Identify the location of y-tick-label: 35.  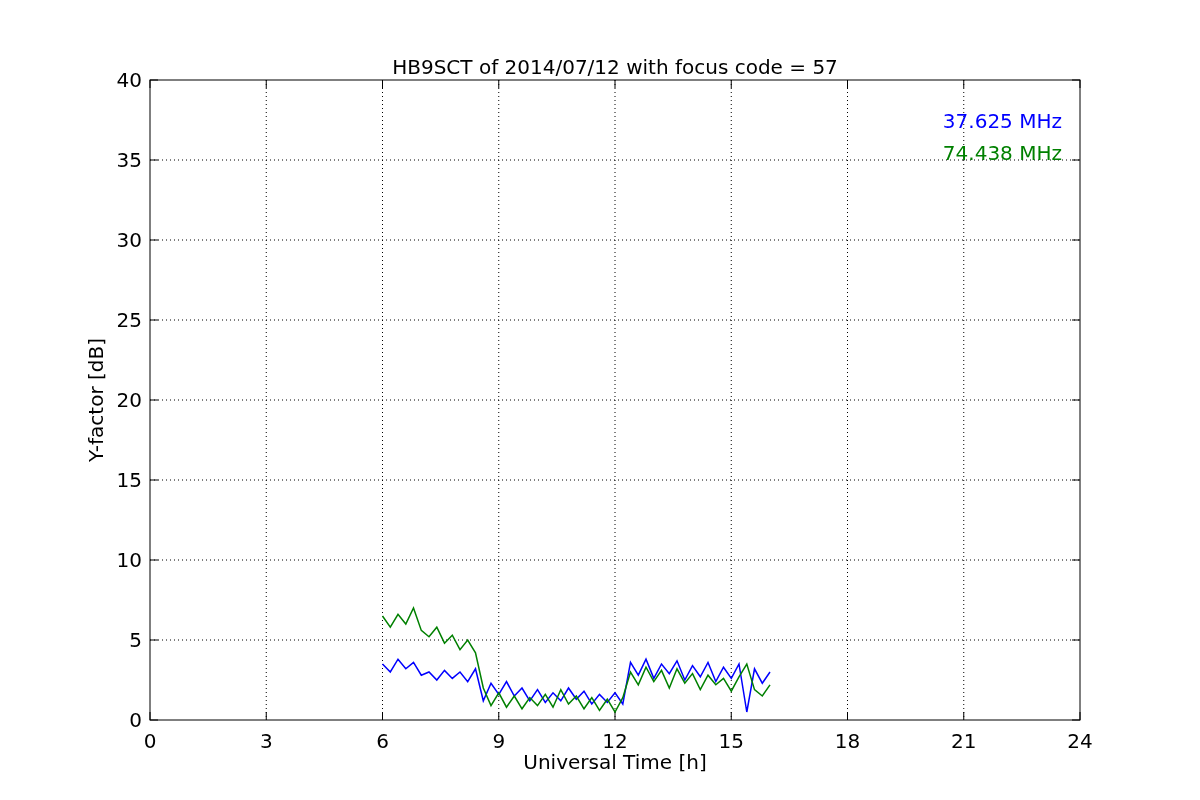
(129, 160).